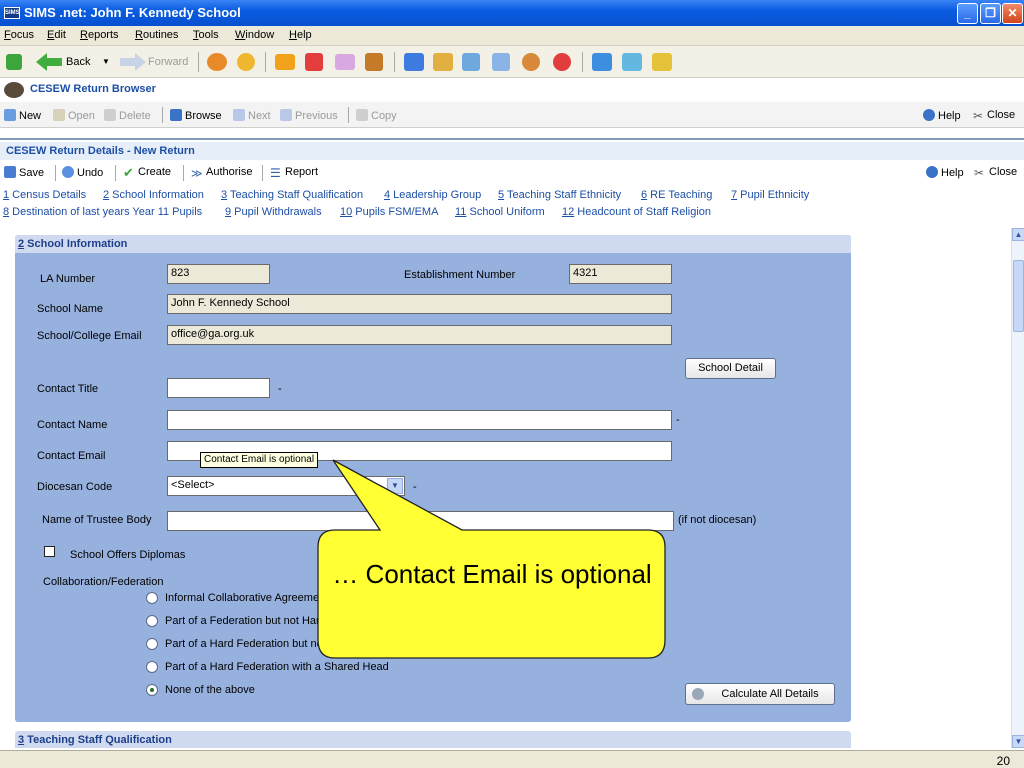 This screenshot has height=768, width=1024. What do you see at coordinates (1018, 296) in the screenshot?
I see `scroll-thumb` at bounding box center [1018, 296].